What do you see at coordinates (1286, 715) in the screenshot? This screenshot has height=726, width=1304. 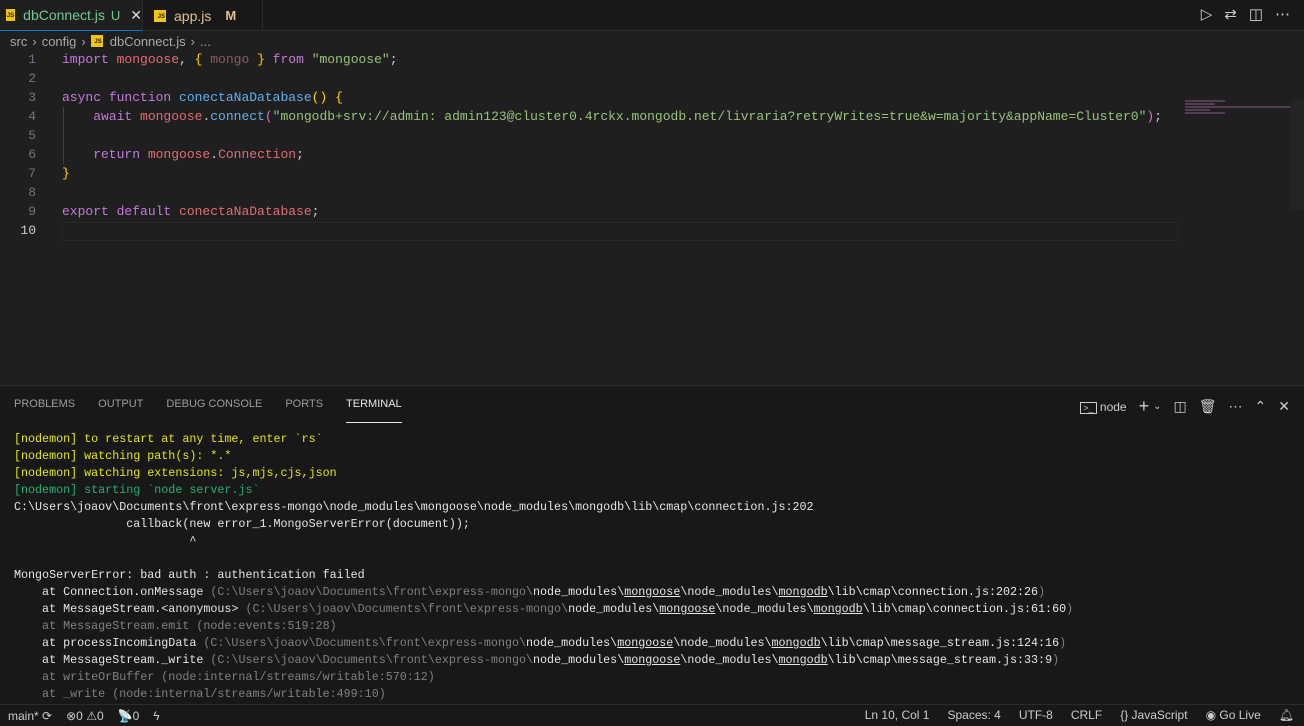 I see `bell-icon: 🔔︎` at bounding box center [1286, 715].